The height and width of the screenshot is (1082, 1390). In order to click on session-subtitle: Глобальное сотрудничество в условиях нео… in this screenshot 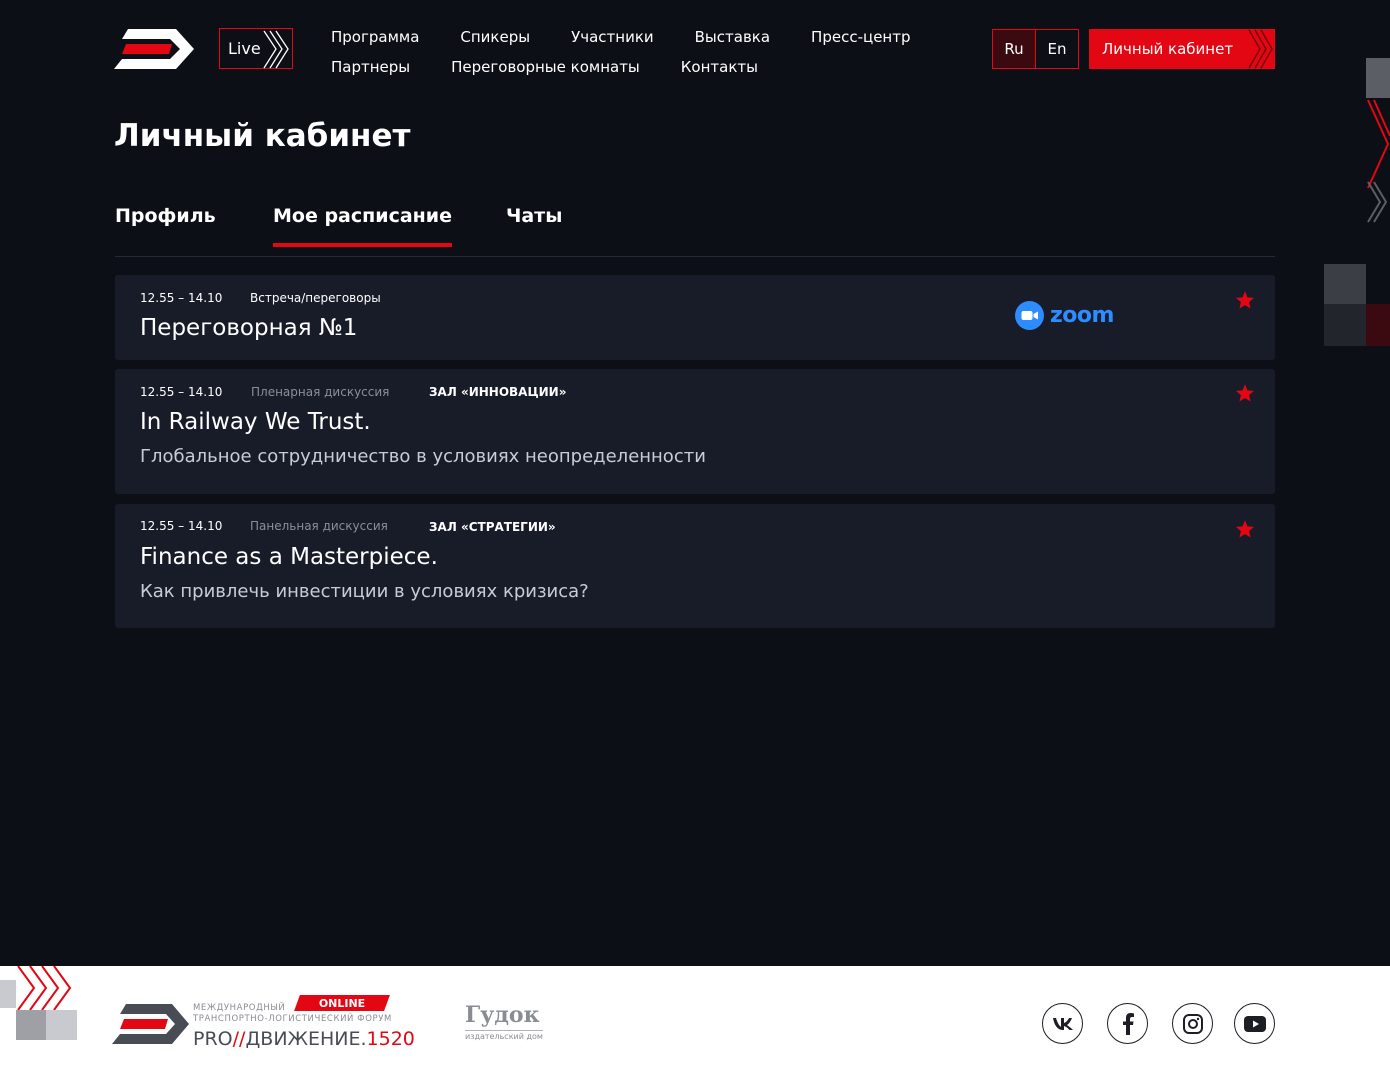, I will do `click(423, 456)`.